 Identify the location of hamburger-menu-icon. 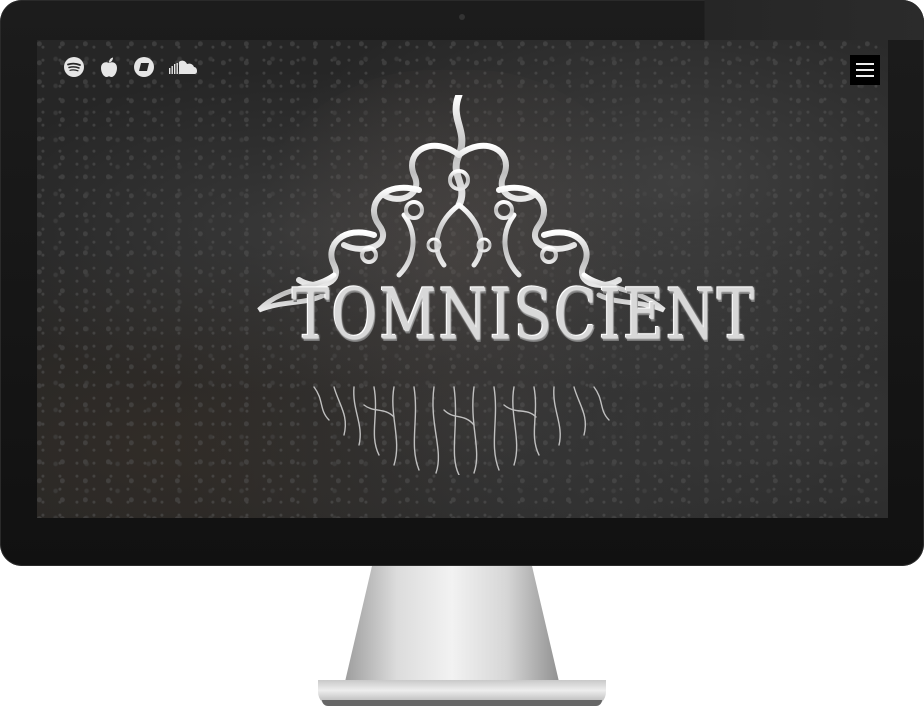
(865, 70).